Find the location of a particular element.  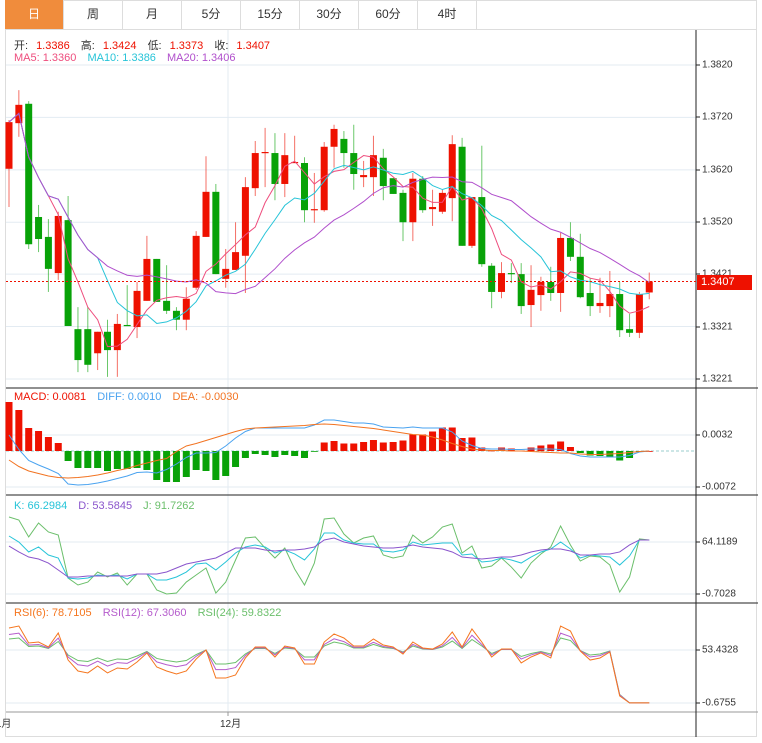

high-value: 1.3424 is located at coordinates (119, 46).